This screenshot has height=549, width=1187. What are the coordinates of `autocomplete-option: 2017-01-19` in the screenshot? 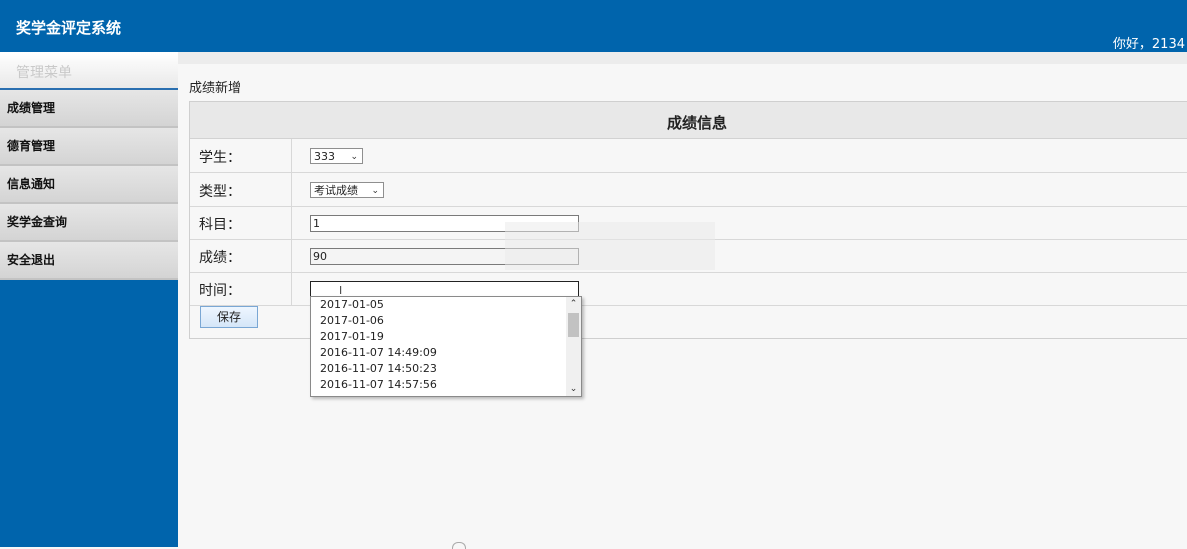 It's located at (446, 337).